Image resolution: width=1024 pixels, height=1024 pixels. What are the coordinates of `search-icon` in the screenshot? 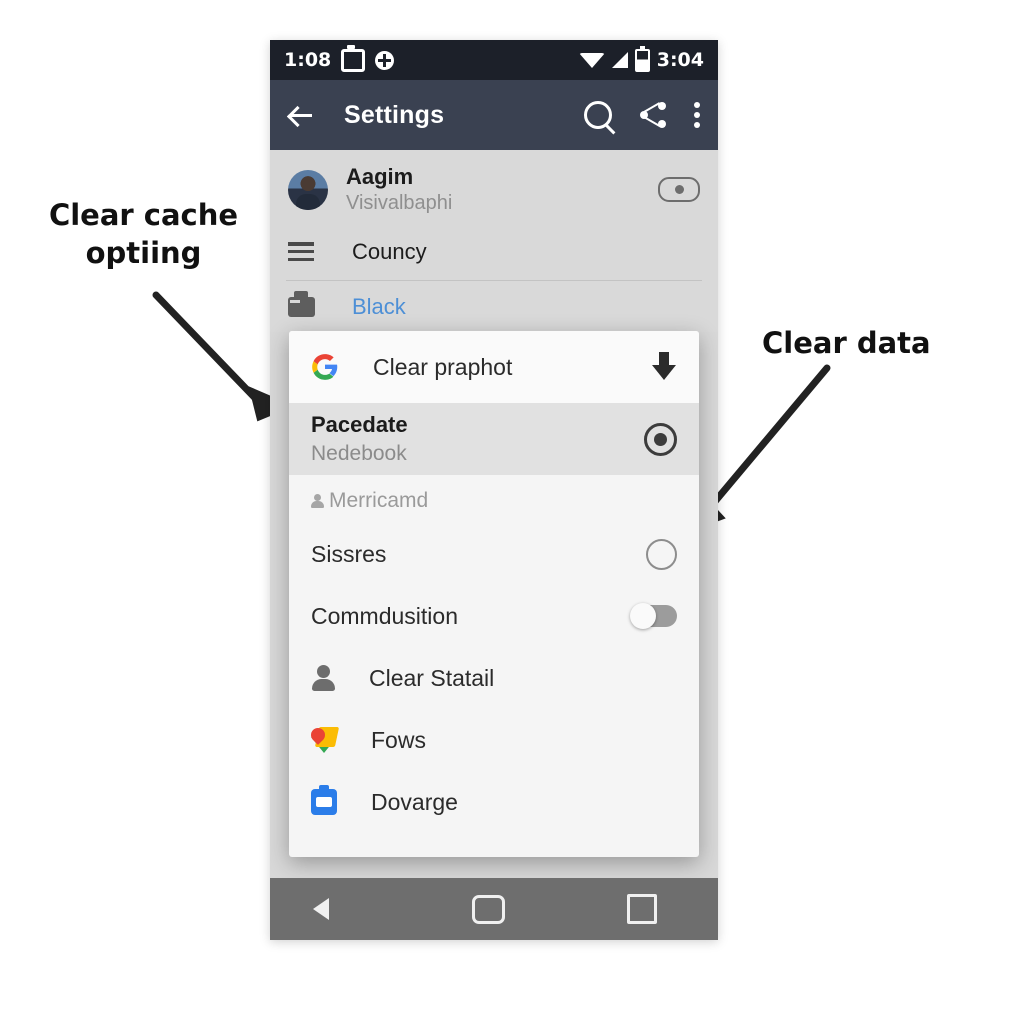 It's located at (598, 115).